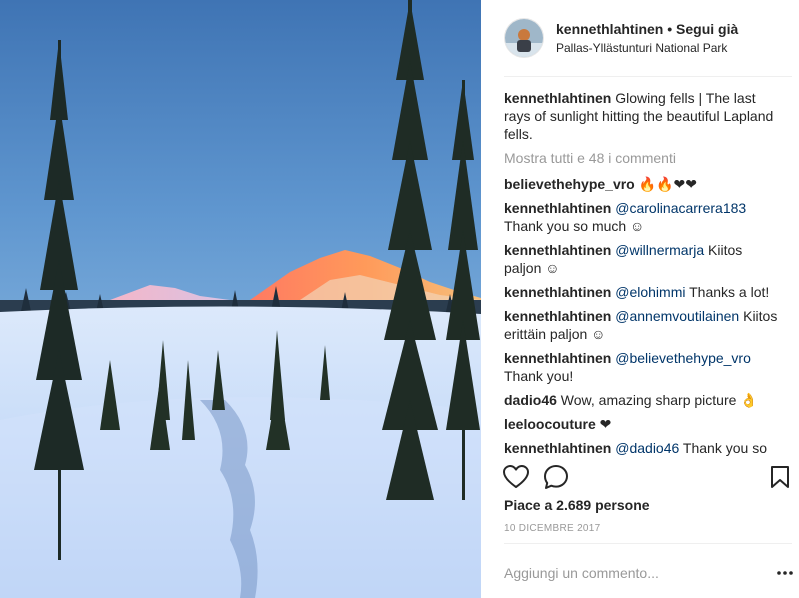 The image size is (799, 598). What do you see at coordinates (657, 400) in the screenshot?
I see `comment-text: Wow, amazing sharp picture 👌` at bounding box center [657, 400].